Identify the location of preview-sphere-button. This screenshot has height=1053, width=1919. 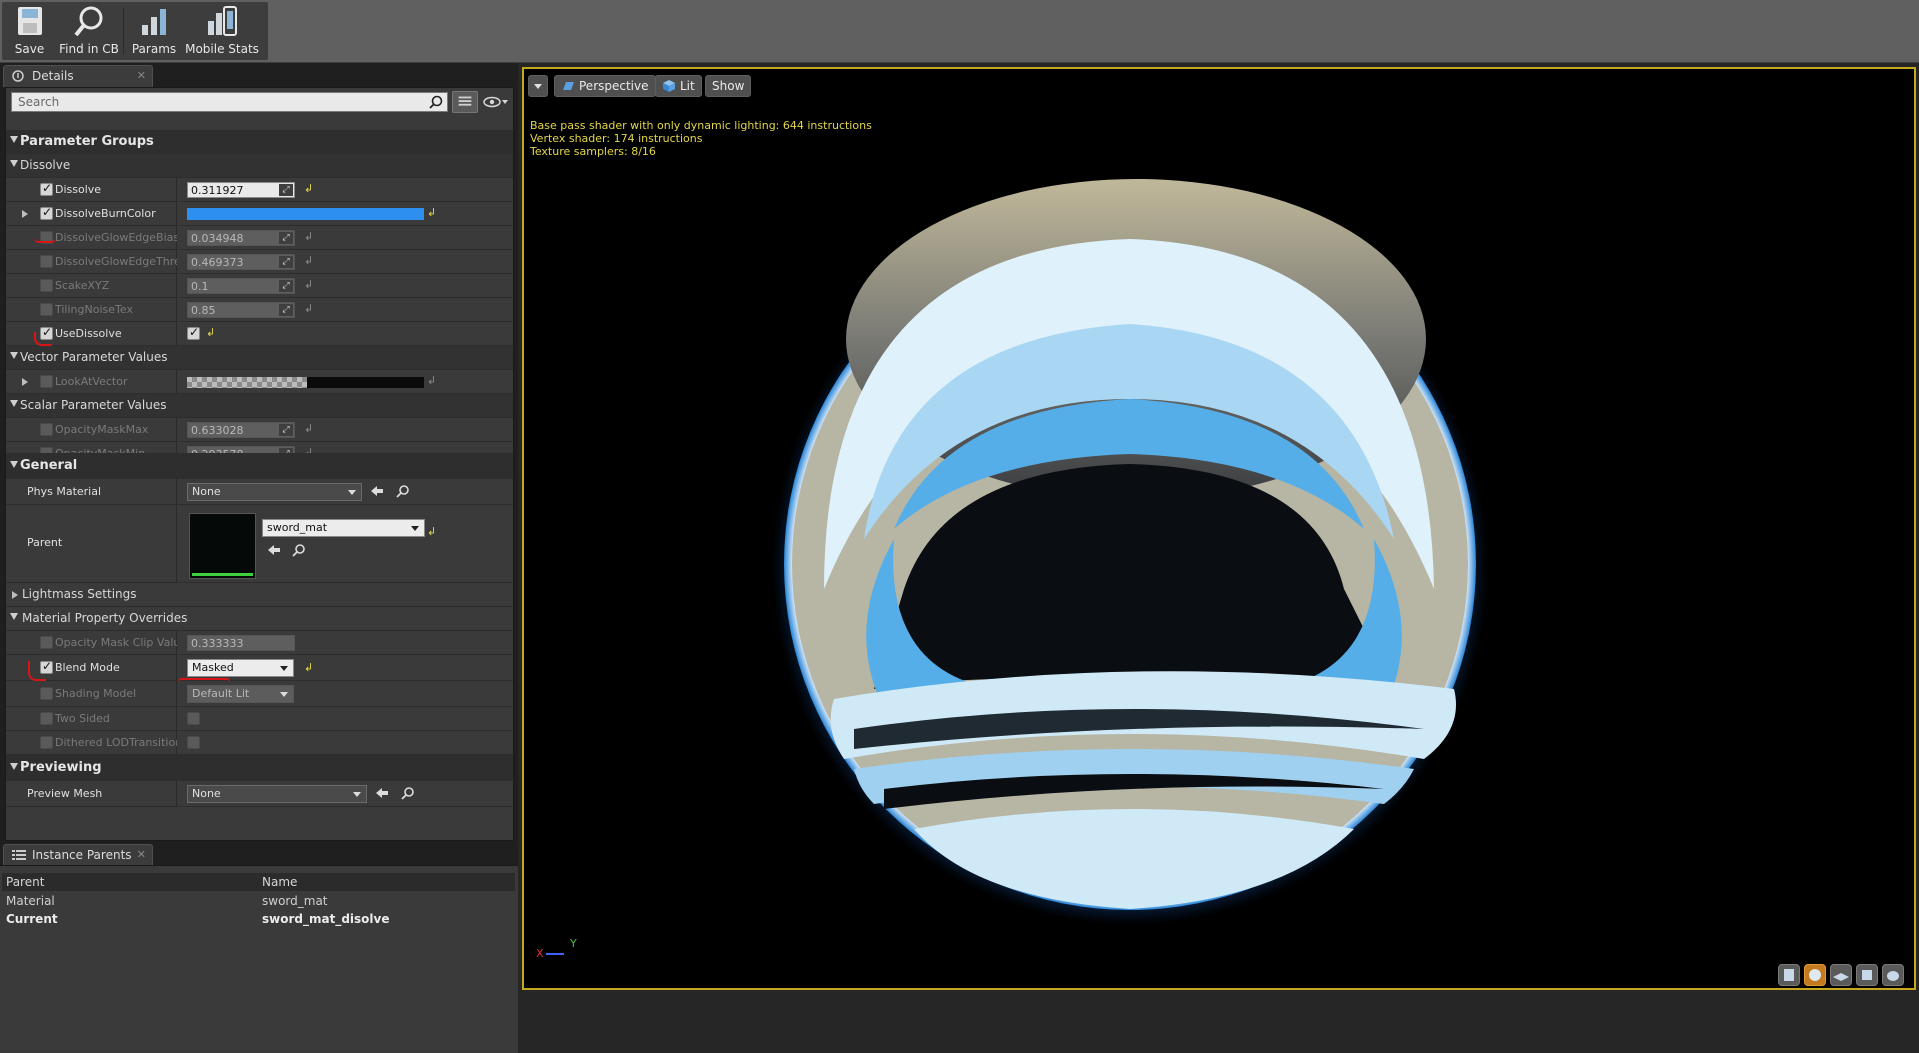
(1815, 975).